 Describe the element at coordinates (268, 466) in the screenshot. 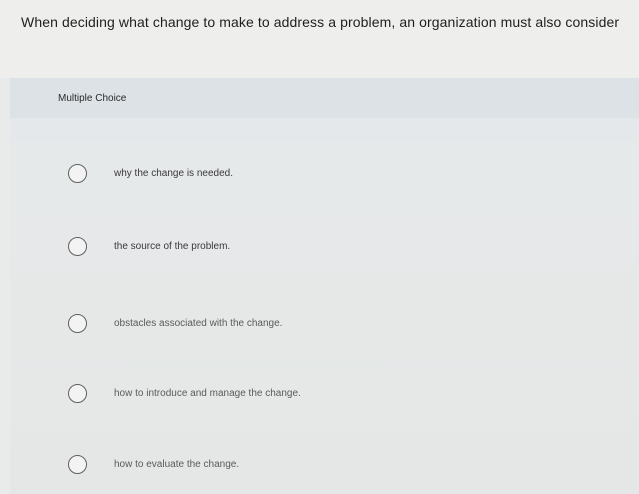

I see `answer-option-5: how to evaluate the change.` at that location.